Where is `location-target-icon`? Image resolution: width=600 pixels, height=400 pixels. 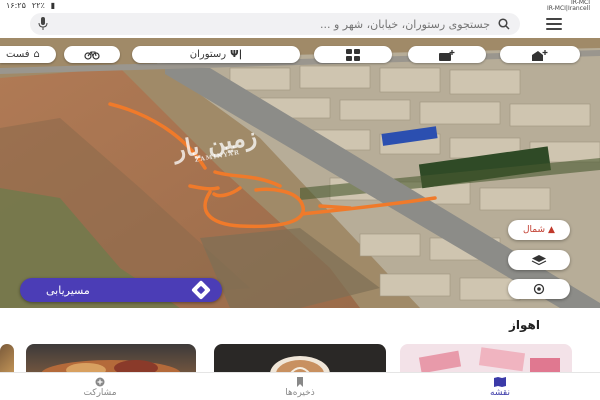 location-target-icon is located at coordinates (539, 289).